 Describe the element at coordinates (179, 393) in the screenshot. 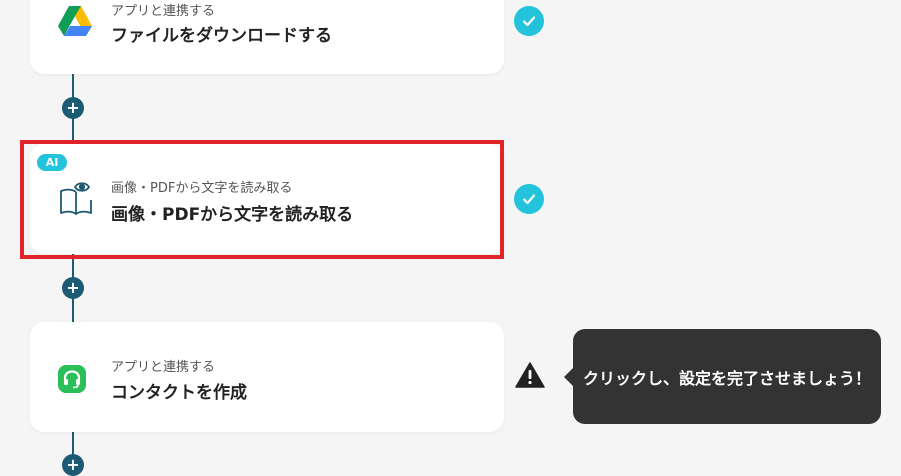

I see `step-title: コンタクトを作成` at that location.